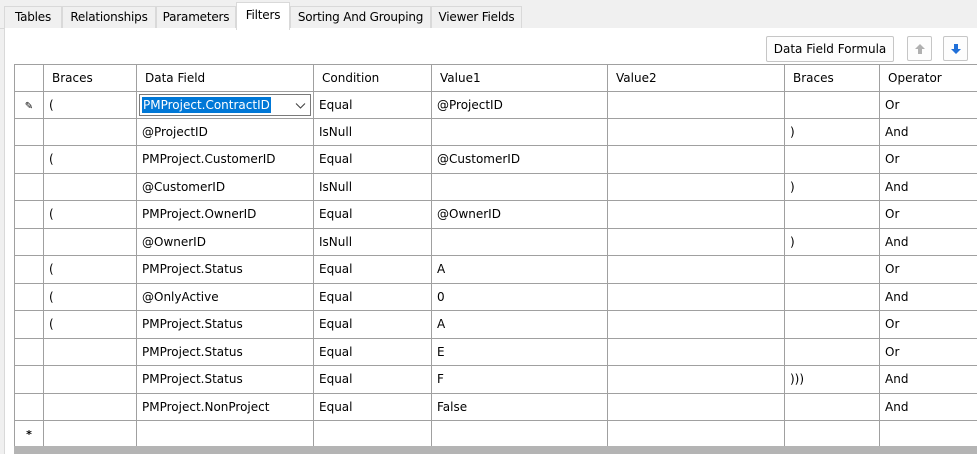 This screenshot has height=454, width=977. I want to click on horizontal-scrollbar, so click(495, 450).